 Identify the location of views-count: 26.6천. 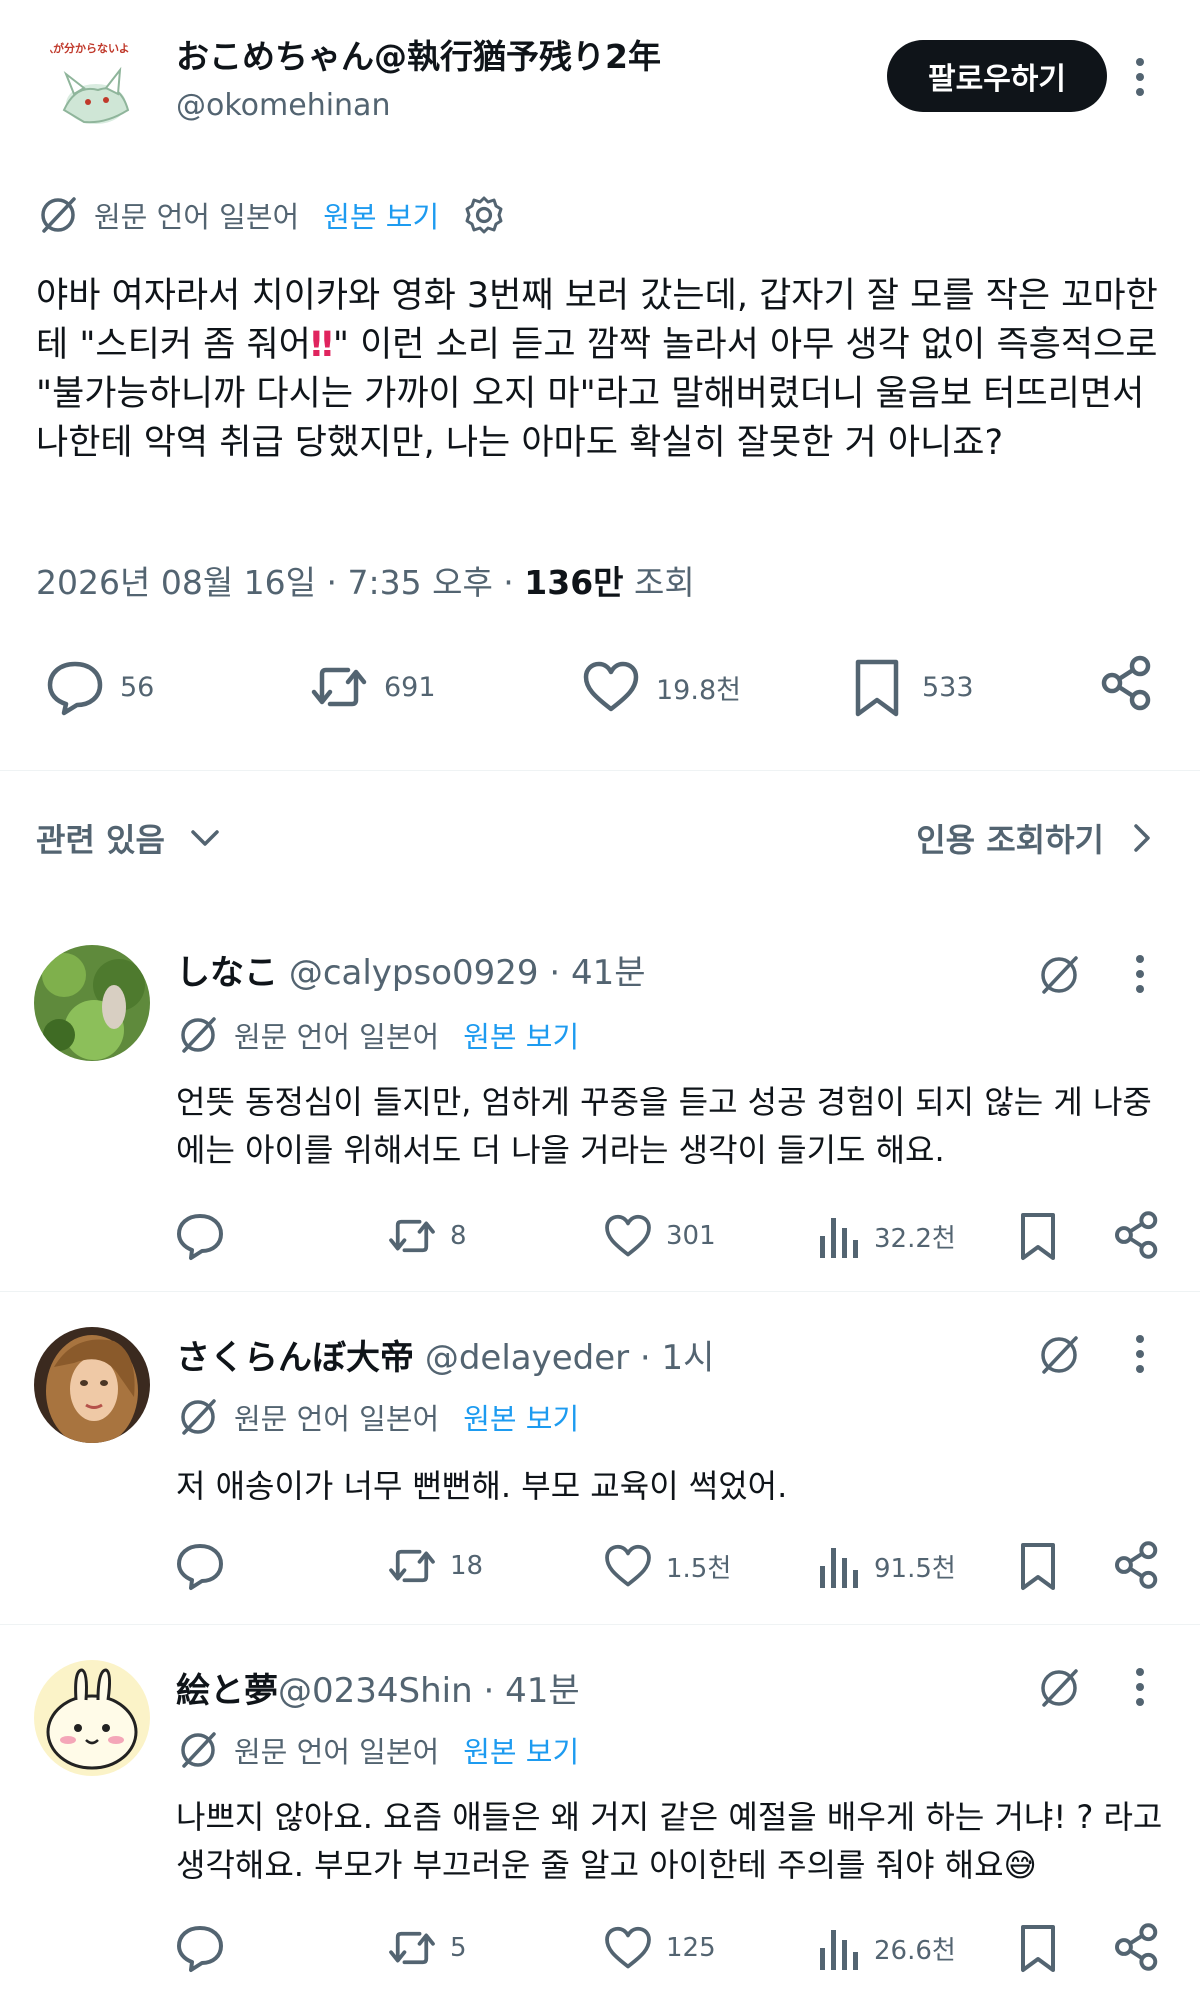
(915, 1950).